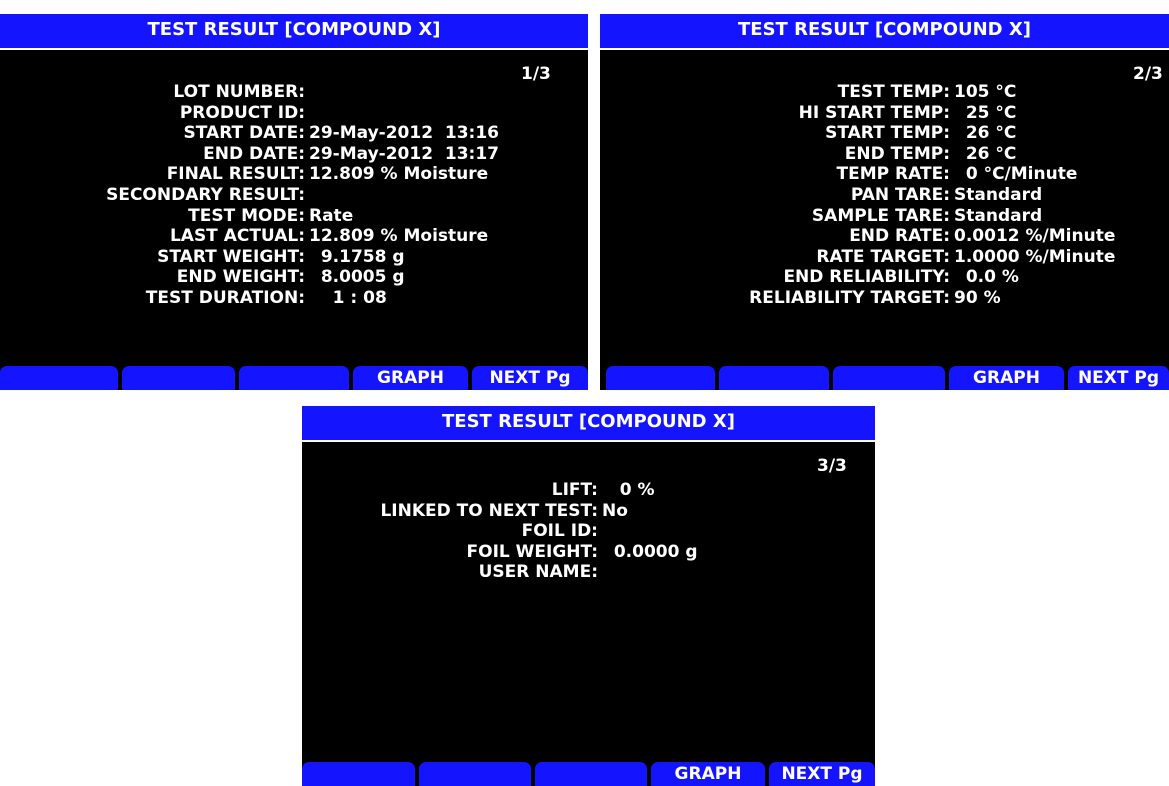 The image size is (1169, 786). I want to click on field-row: FOIL WEIGHT: 0.0000 g, so click(588, 552).